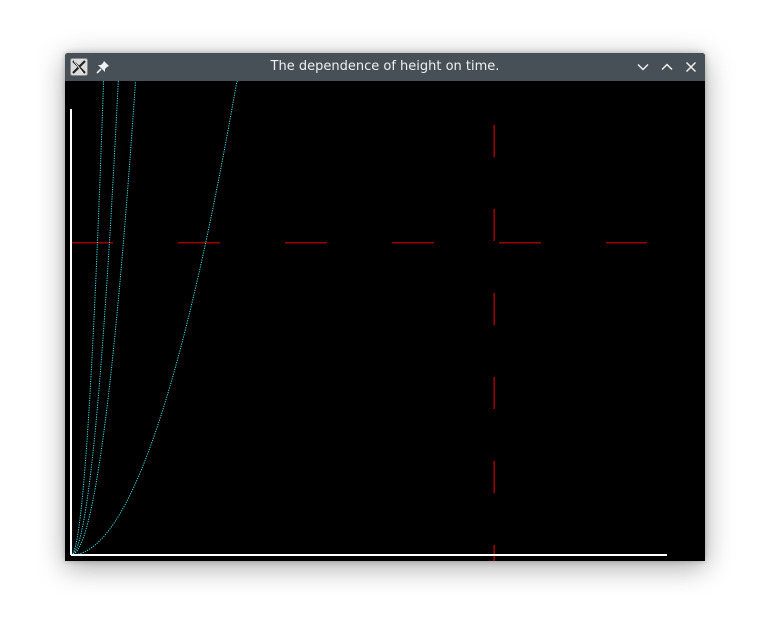  I want to click on close-icon, so click(691, 67).